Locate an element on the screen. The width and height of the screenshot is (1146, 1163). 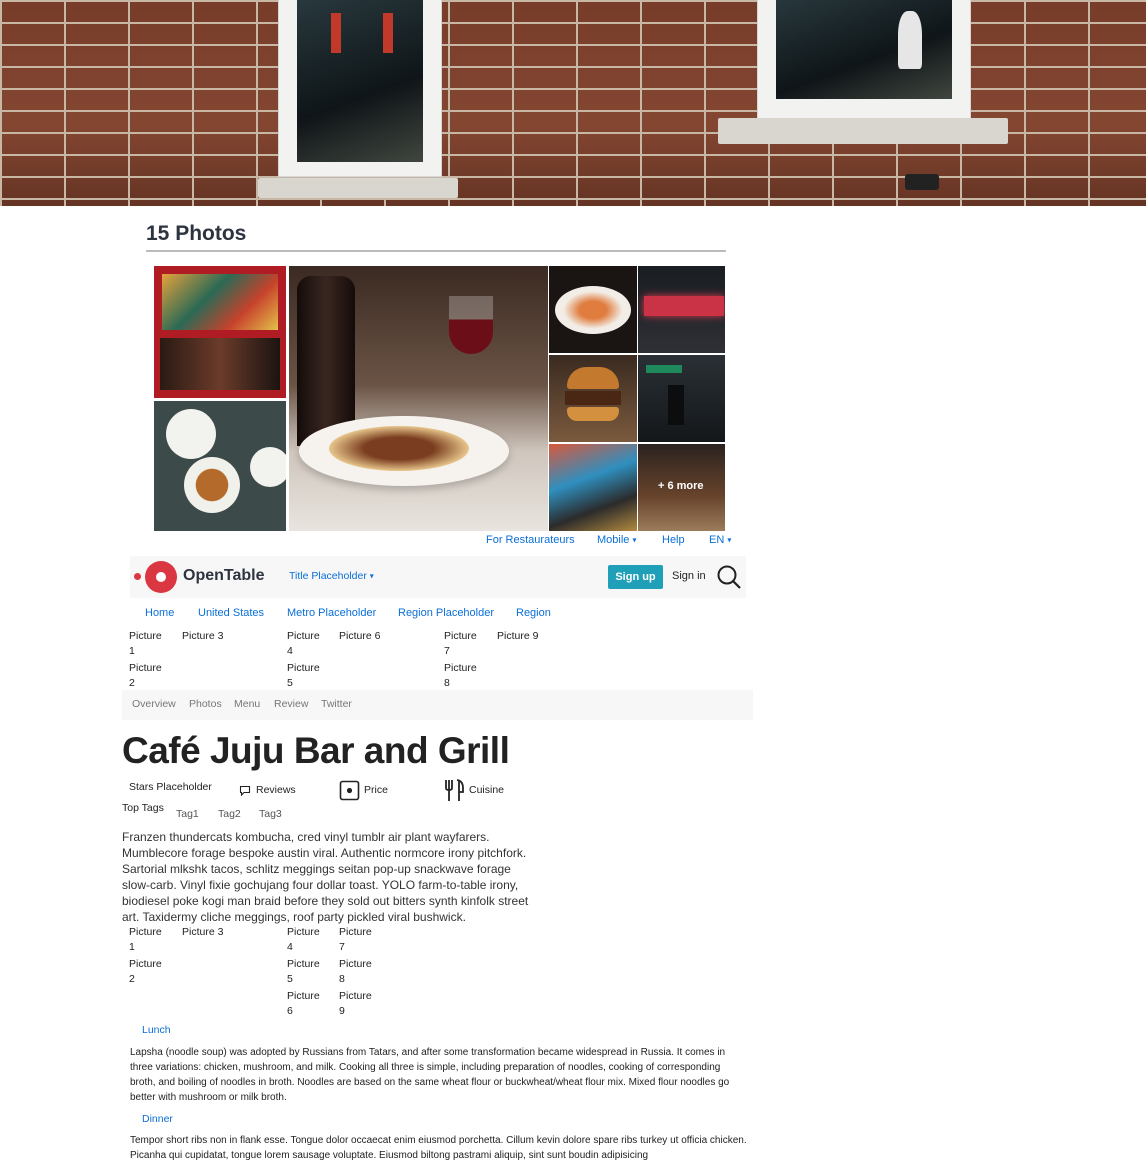
subnav-review: Review is located at coordinates (291, 704).